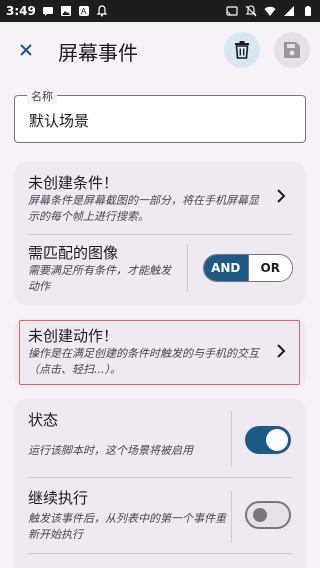  I want to click on operator-toggle: AND OR, so click(248, 268).